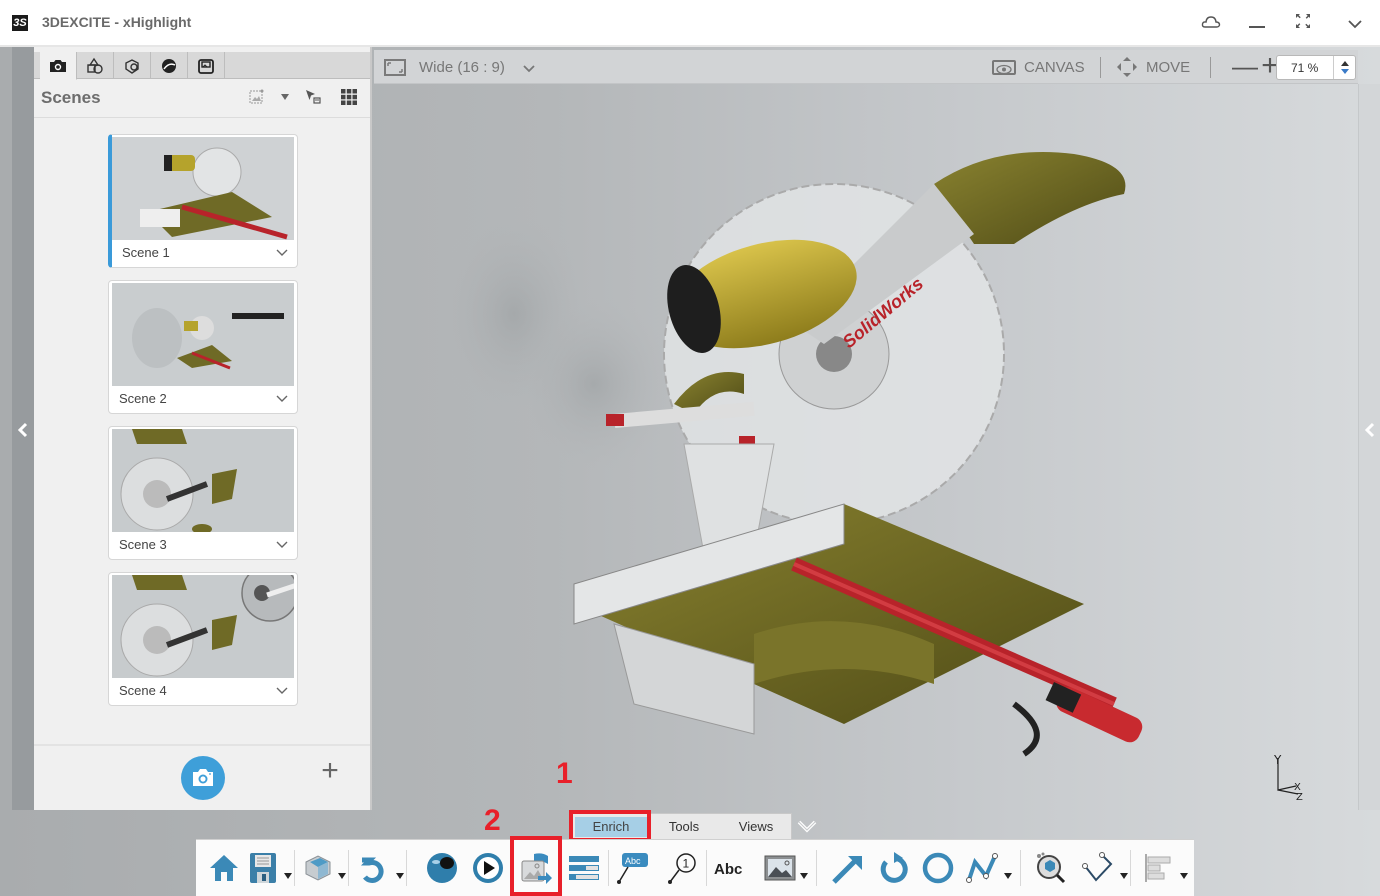  Describe the element at coordinates (288, 872) in the screenshot. I see `save-dropdown-icon` at that location.